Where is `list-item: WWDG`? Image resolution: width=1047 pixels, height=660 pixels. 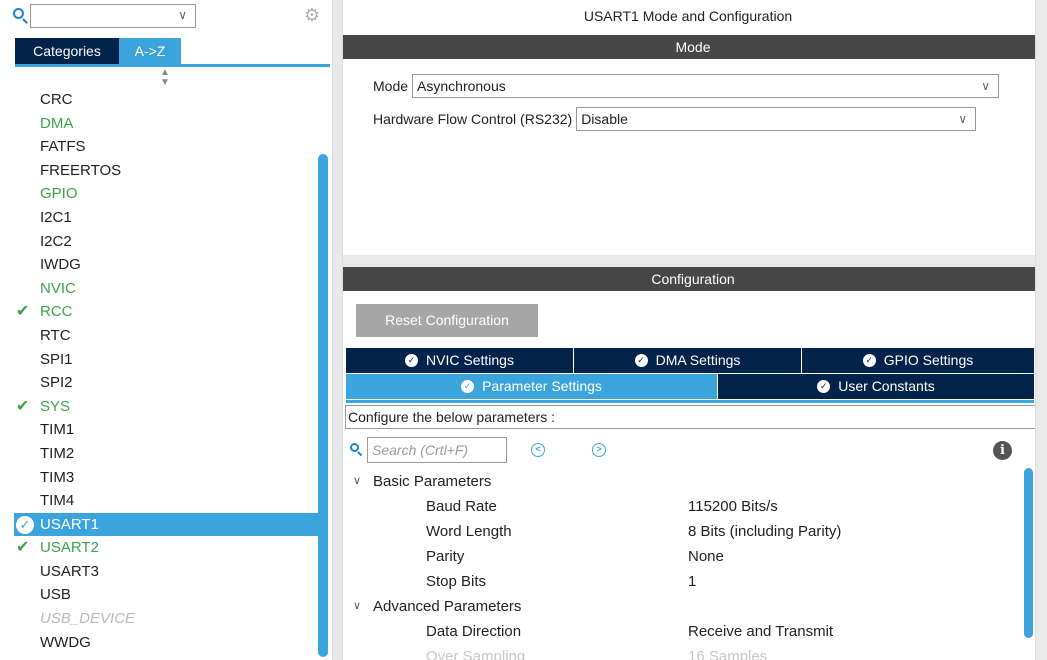 list-item: WWDG is located at coordinates (165, 643).